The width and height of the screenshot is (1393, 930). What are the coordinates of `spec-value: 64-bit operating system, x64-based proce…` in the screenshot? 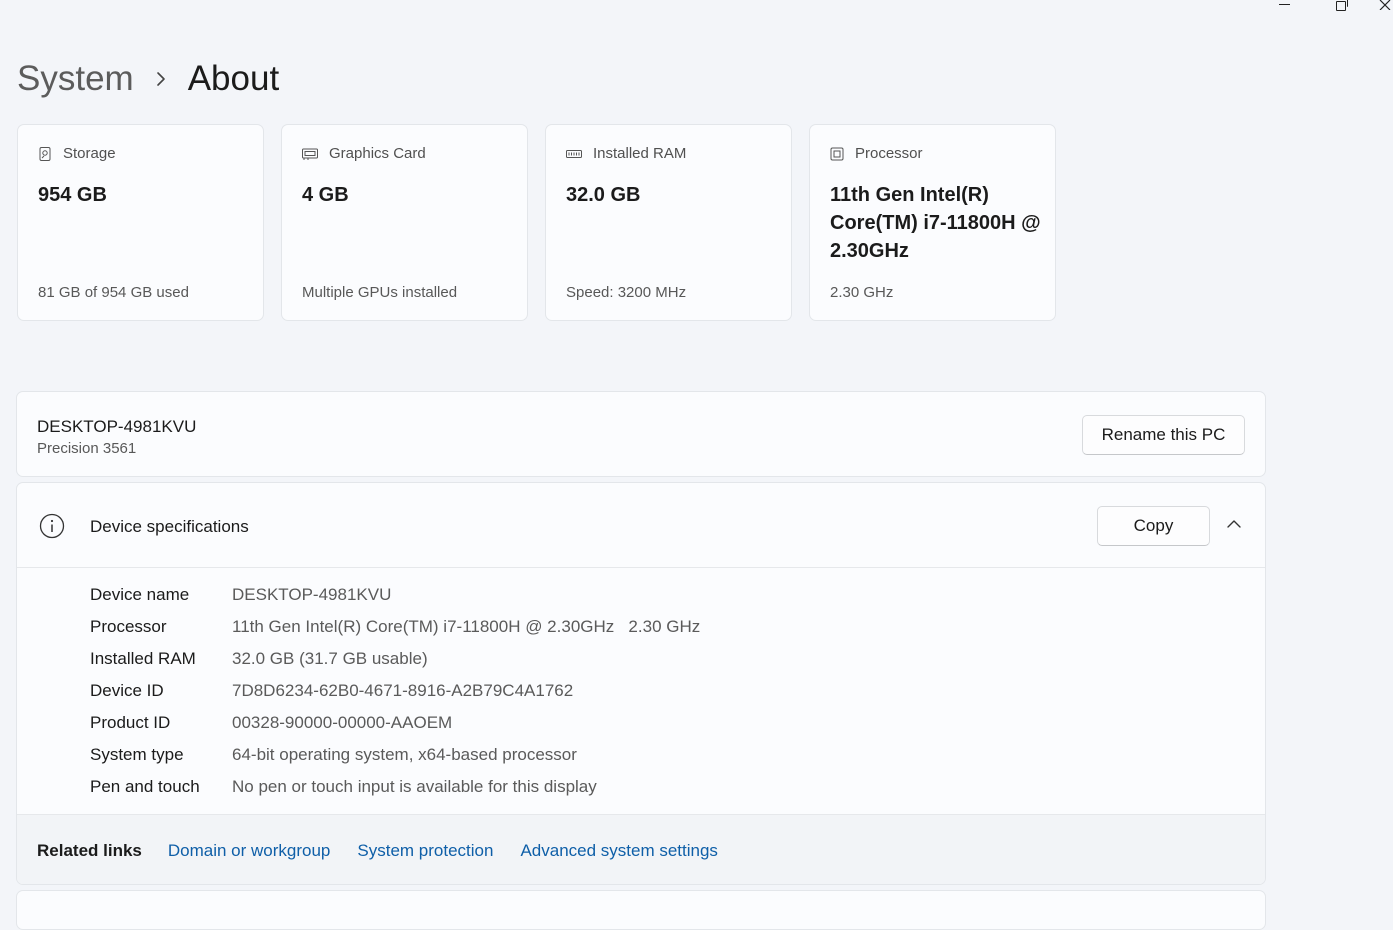 It's located at (404, 754).